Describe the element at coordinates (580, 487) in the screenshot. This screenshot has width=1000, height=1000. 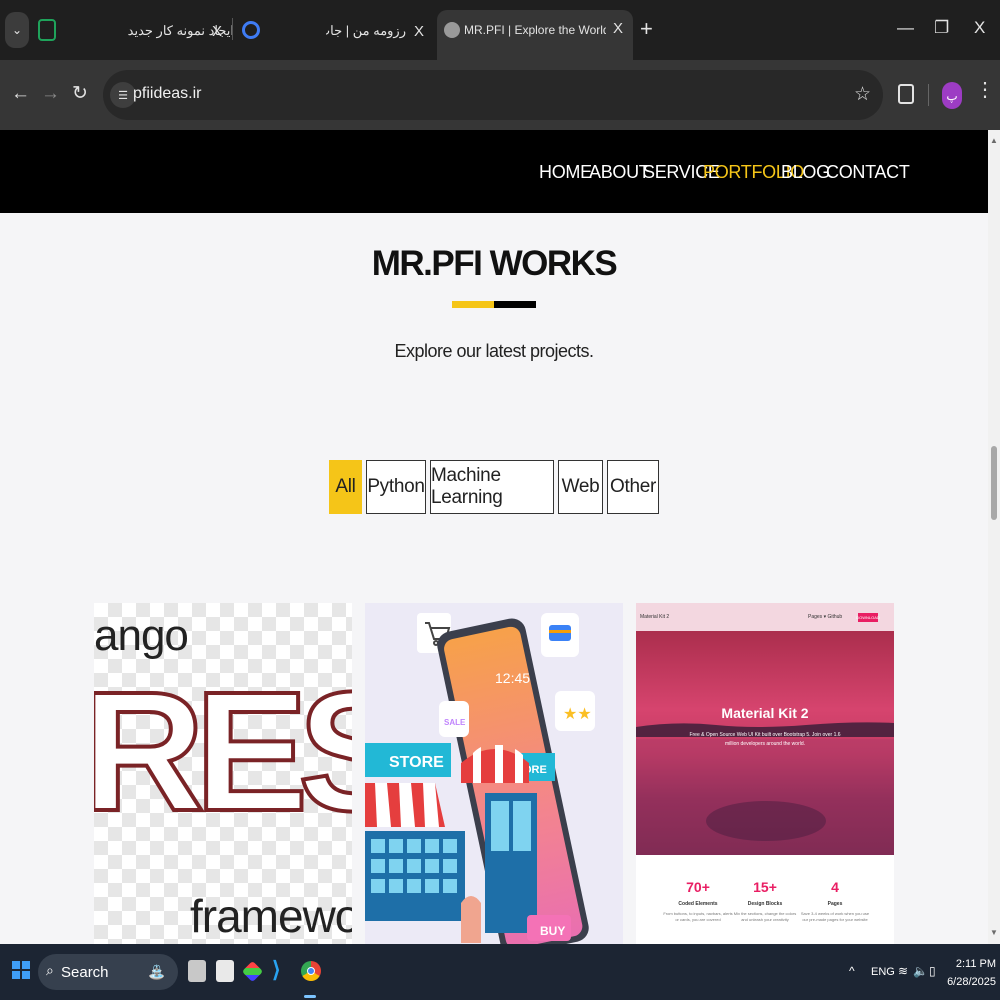
I see `filter-web: Web` at that location.